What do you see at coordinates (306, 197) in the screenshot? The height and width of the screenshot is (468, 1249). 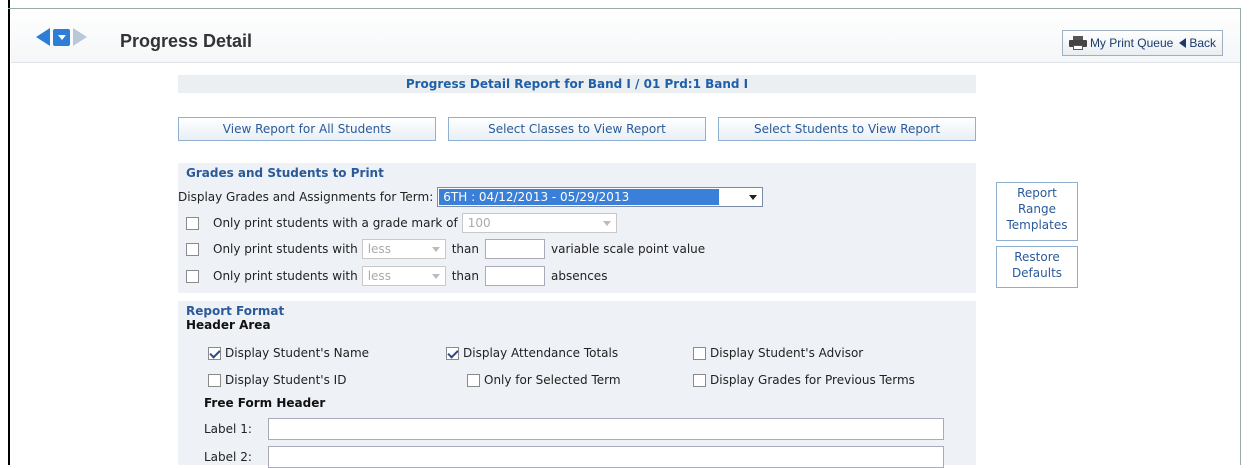 I see `term-label: Display Grades and Assignments for Term:` at bounding box center [306, 197].